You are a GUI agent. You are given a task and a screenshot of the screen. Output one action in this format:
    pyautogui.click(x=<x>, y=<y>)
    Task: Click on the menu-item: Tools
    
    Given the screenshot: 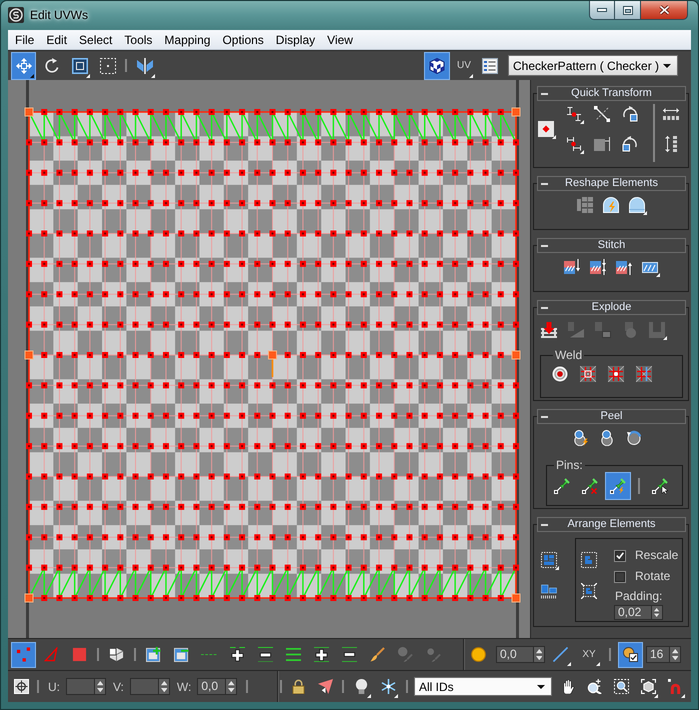 What is the action you would take?
    pyautogui.click(x=138, y=39)
    